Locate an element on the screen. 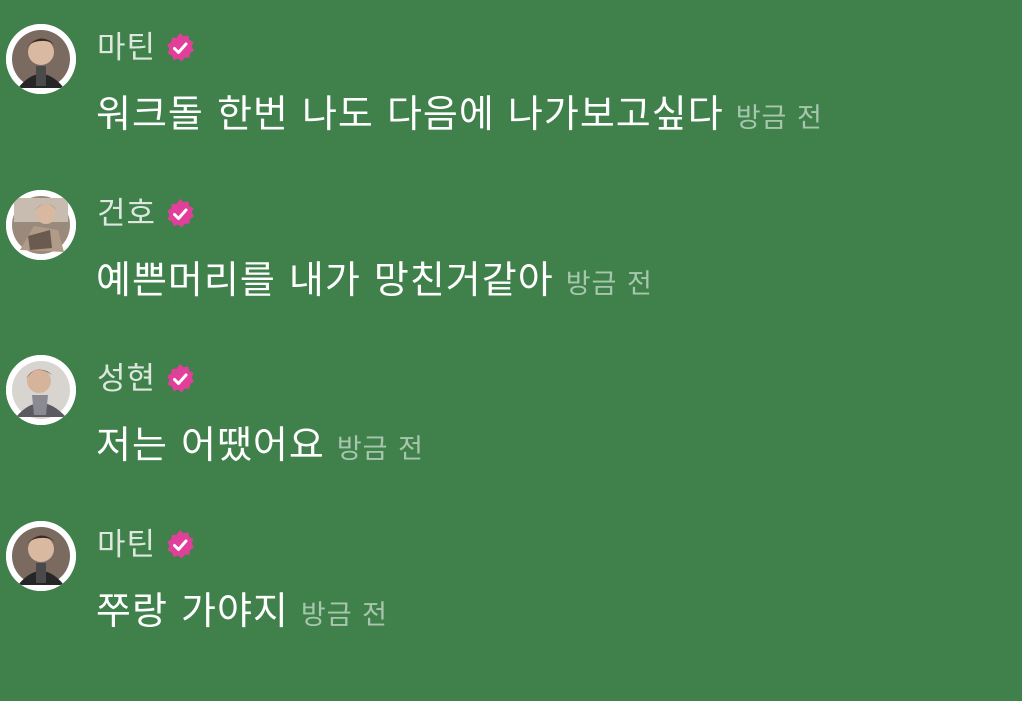 Image resolution: width=1022 pixels, height=701 pixels. author-row: 성현 is located at coordinates (146, 379).